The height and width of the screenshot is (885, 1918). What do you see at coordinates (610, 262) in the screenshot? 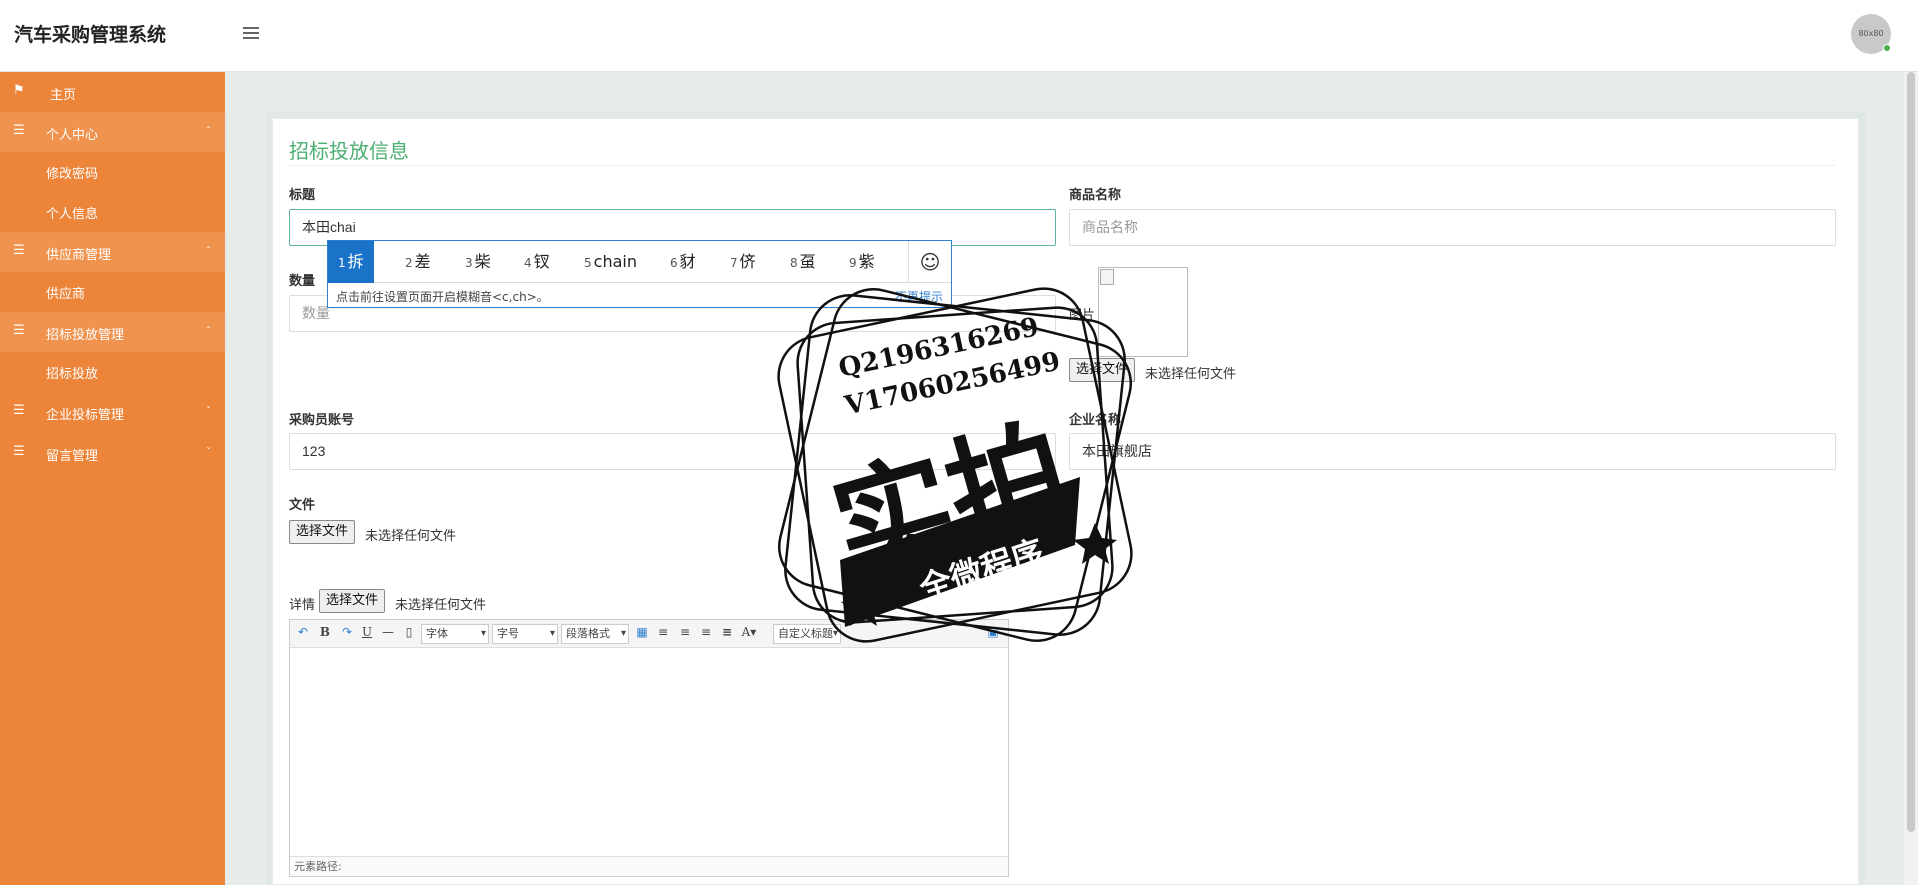
I see `ime-candidate: 5 chain` at bounding box center [610, 262].